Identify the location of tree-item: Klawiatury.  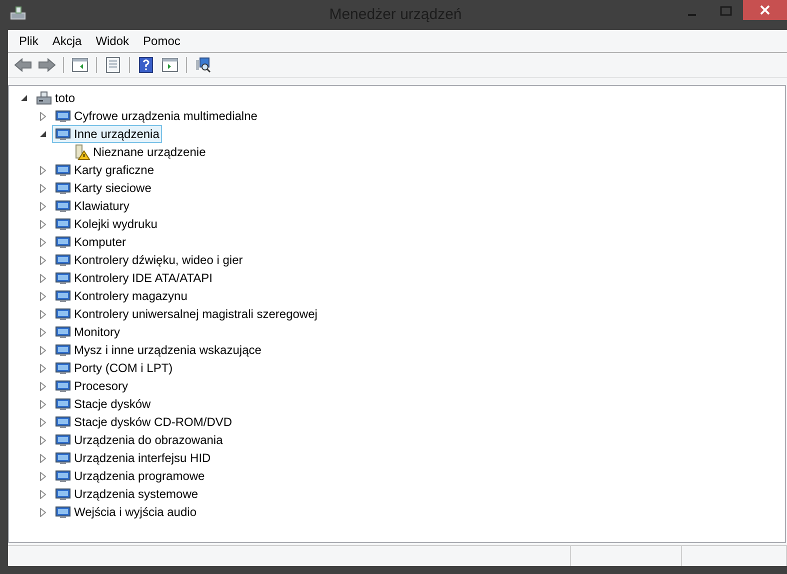
(92, 206).